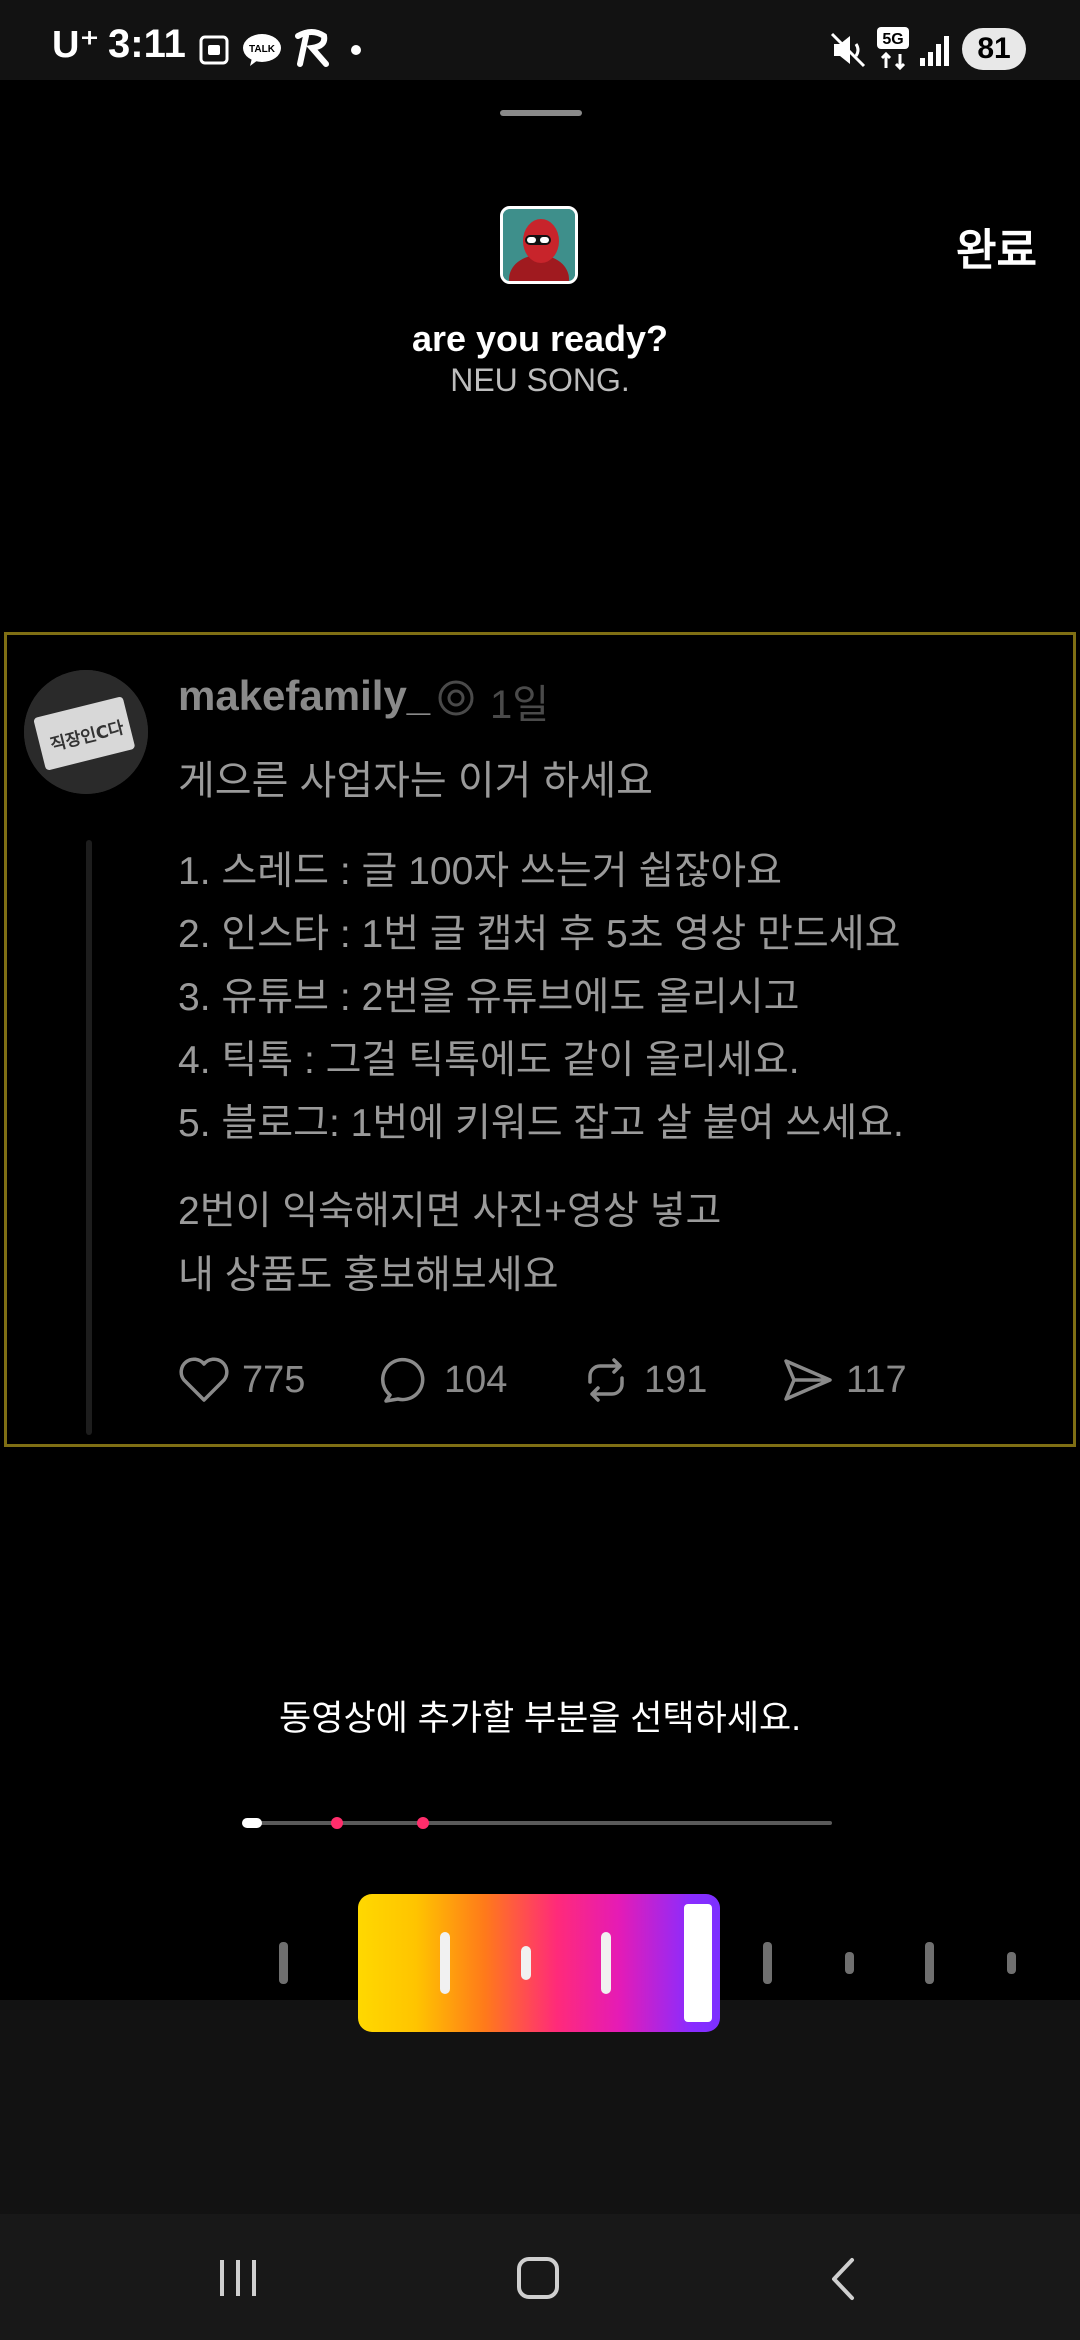 This screenshot has width=1080, height=2340. I want to click on comment-button: 104, so click(443, 1380).